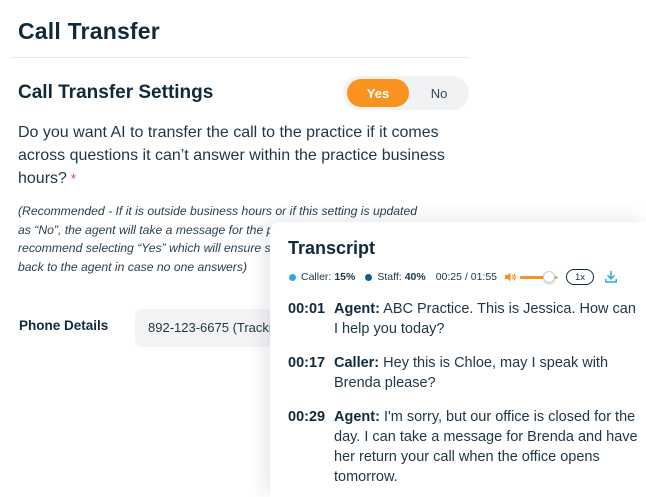 The width and height of the screenshot is (646, 497). I want to click on volume-slider, so click(539, 277).